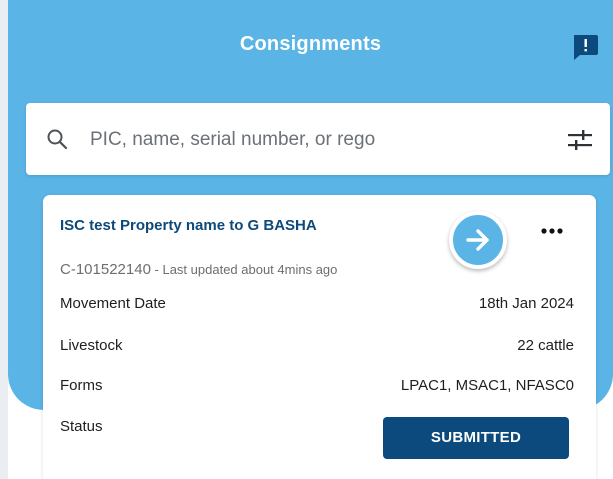 The image size is (613, 479). Describe the element at coordinates (81, 426) in the screenshot. I see `status-label: Status` at that location.